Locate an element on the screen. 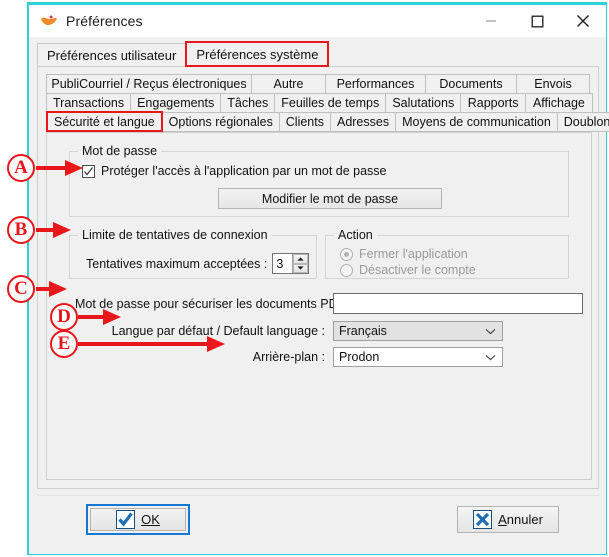 The image size is (609, 557). subtab-label: Performances is located at coordinates (375, 84).